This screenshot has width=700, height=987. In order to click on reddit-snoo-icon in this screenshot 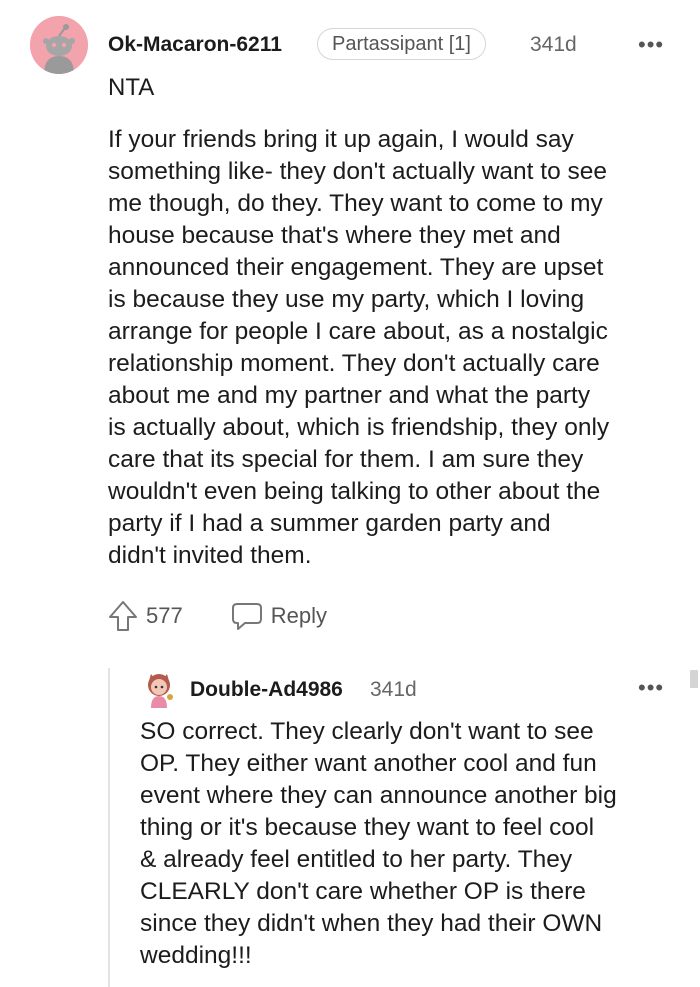, I will do `click(59, 45)`.